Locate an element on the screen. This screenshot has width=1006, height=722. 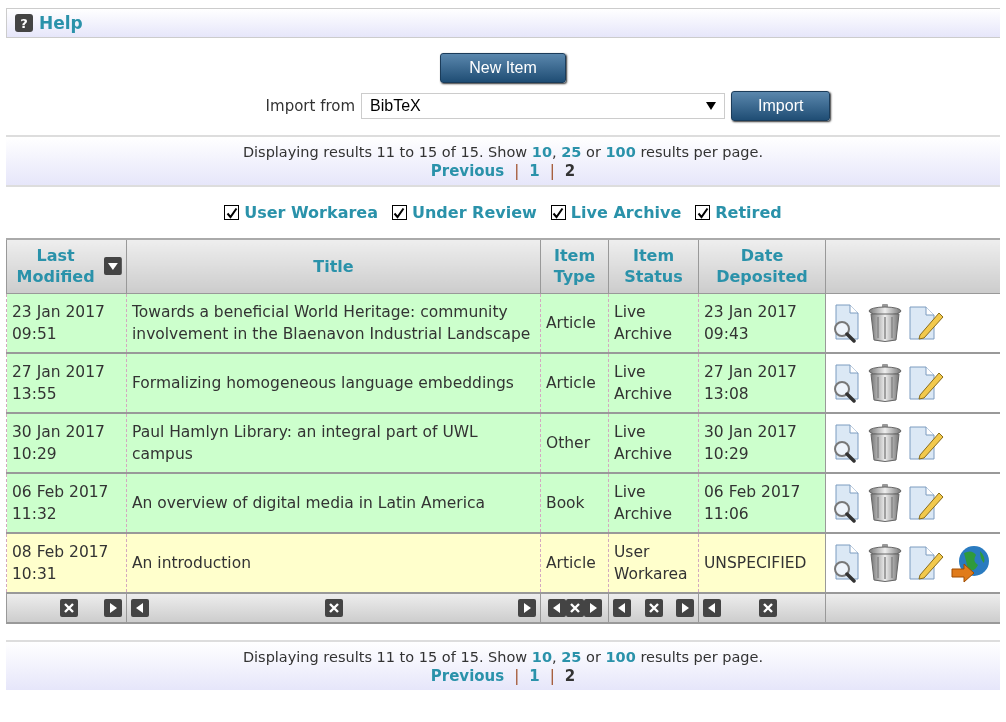
import-format-select: BibTeX is located at coordinates (543, 106).